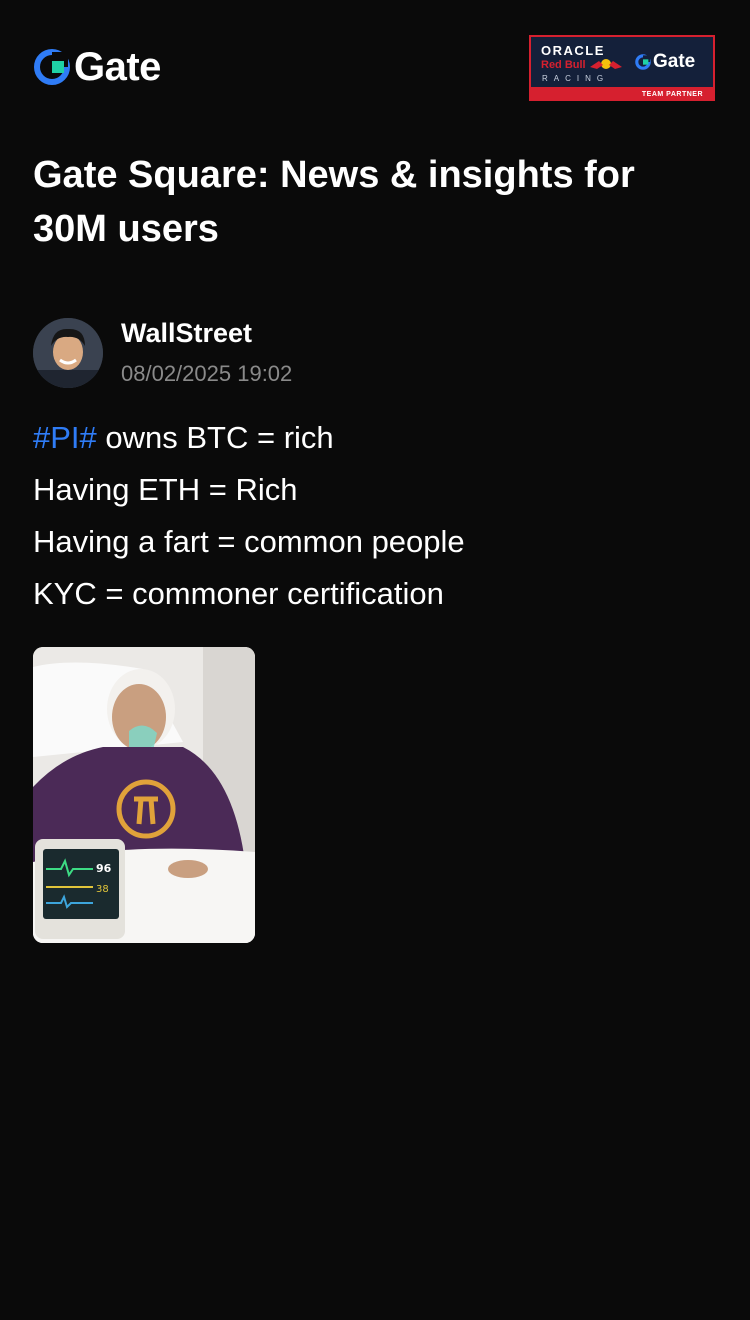 Image resolution: width=750 pixels, height=1320 pixels. I want to click on badge-tag: TEAM PARTNER, so click(672, 94).